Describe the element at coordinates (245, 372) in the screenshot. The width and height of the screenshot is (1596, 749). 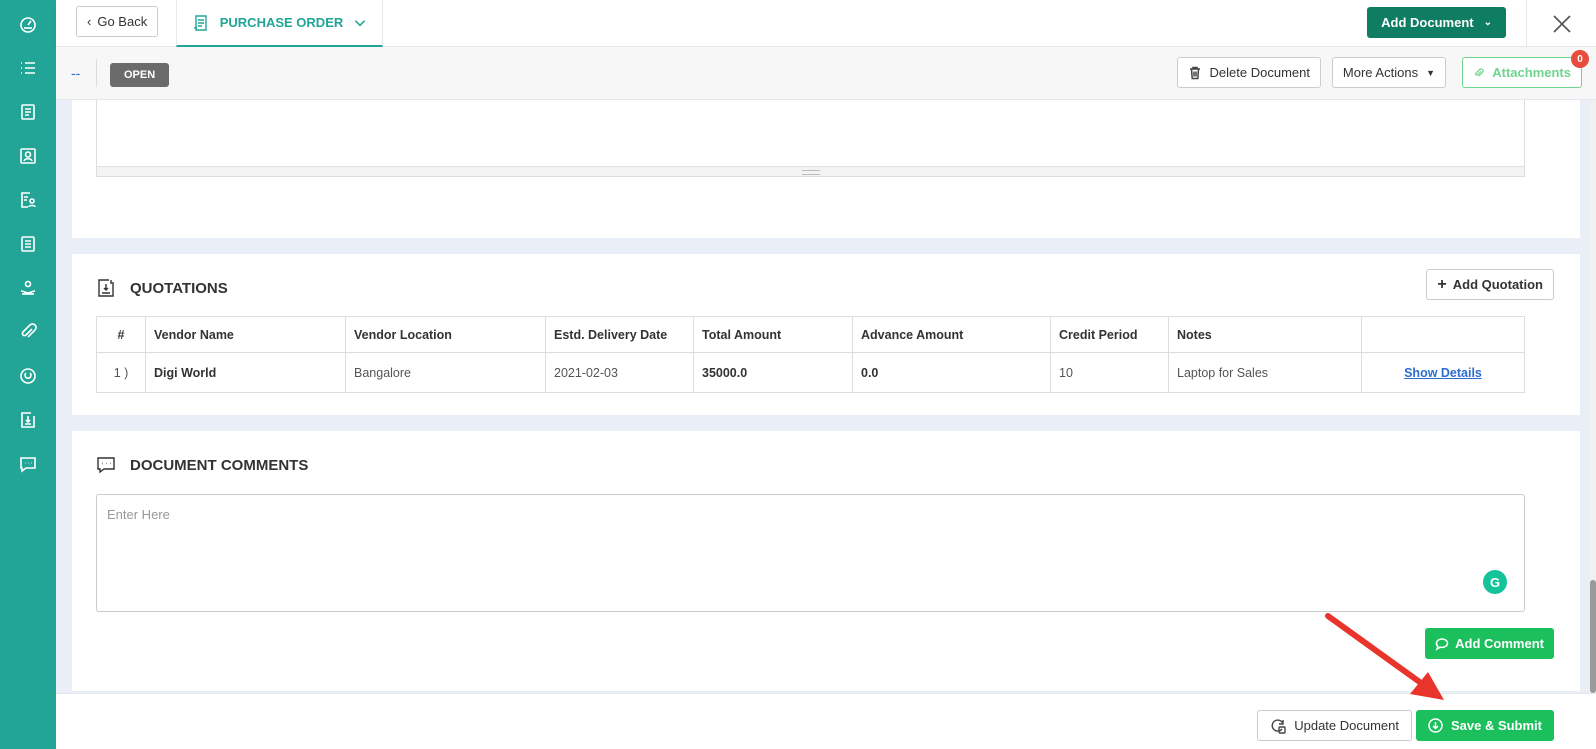
I see `vendor-name: Digi World` at that location.